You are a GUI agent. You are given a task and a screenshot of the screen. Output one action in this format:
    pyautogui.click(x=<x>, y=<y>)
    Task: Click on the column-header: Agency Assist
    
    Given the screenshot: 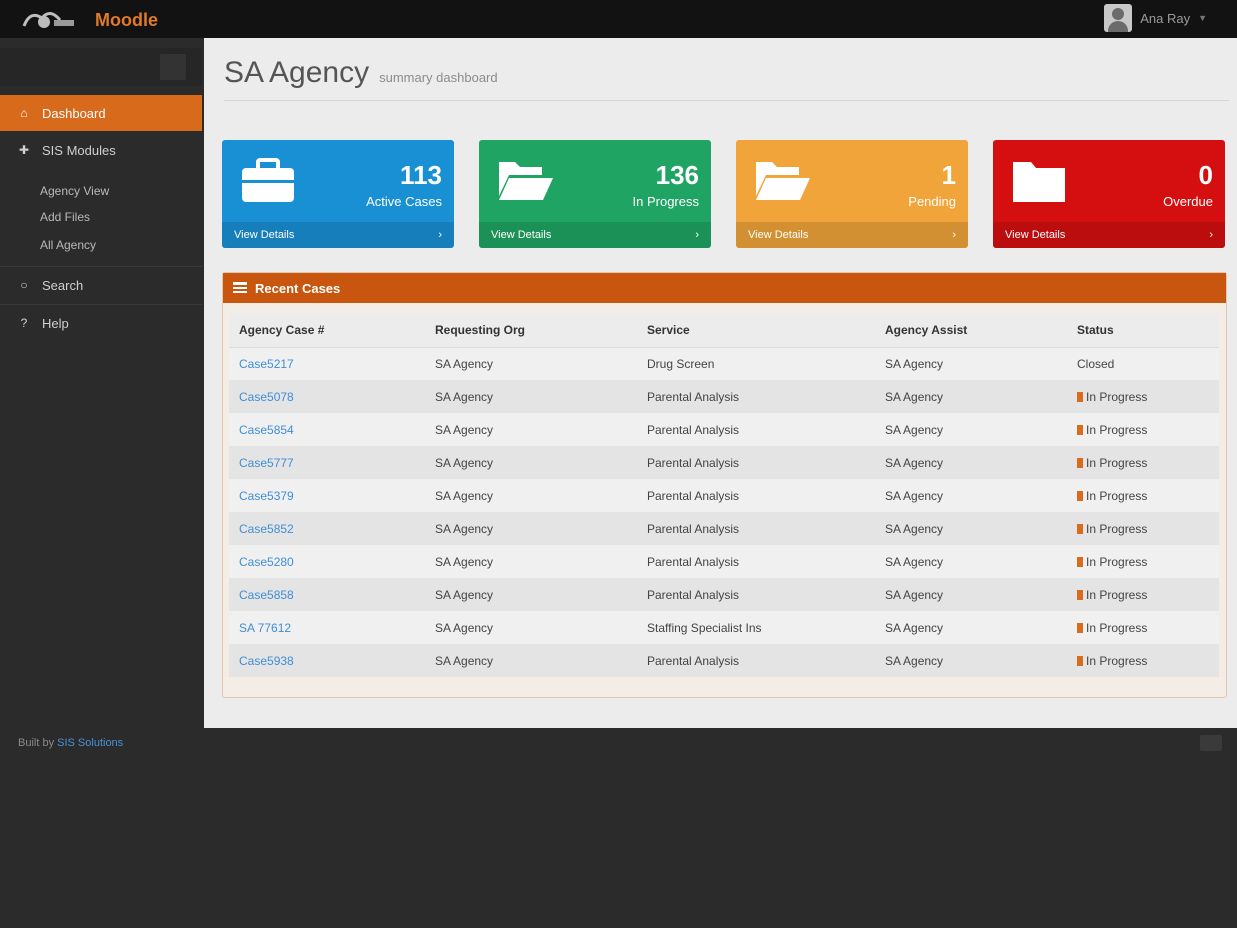 What is the action you would take?
    pyautogui.click(x=971, y=330)
    